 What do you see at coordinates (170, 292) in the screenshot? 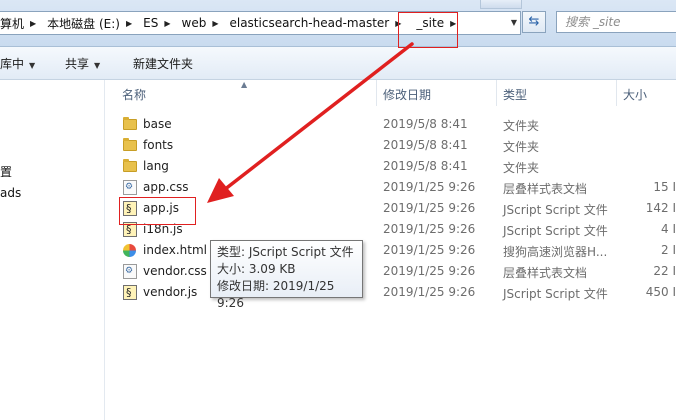
I see `file-name: vendor.js` at bounding box center [170, 292].